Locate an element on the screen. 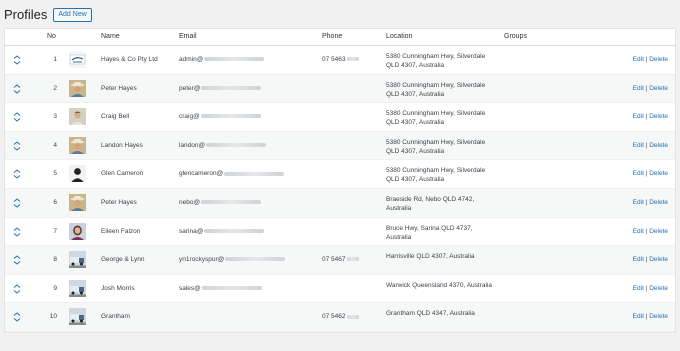  avatar-woman is located at coordinates (77, 231).